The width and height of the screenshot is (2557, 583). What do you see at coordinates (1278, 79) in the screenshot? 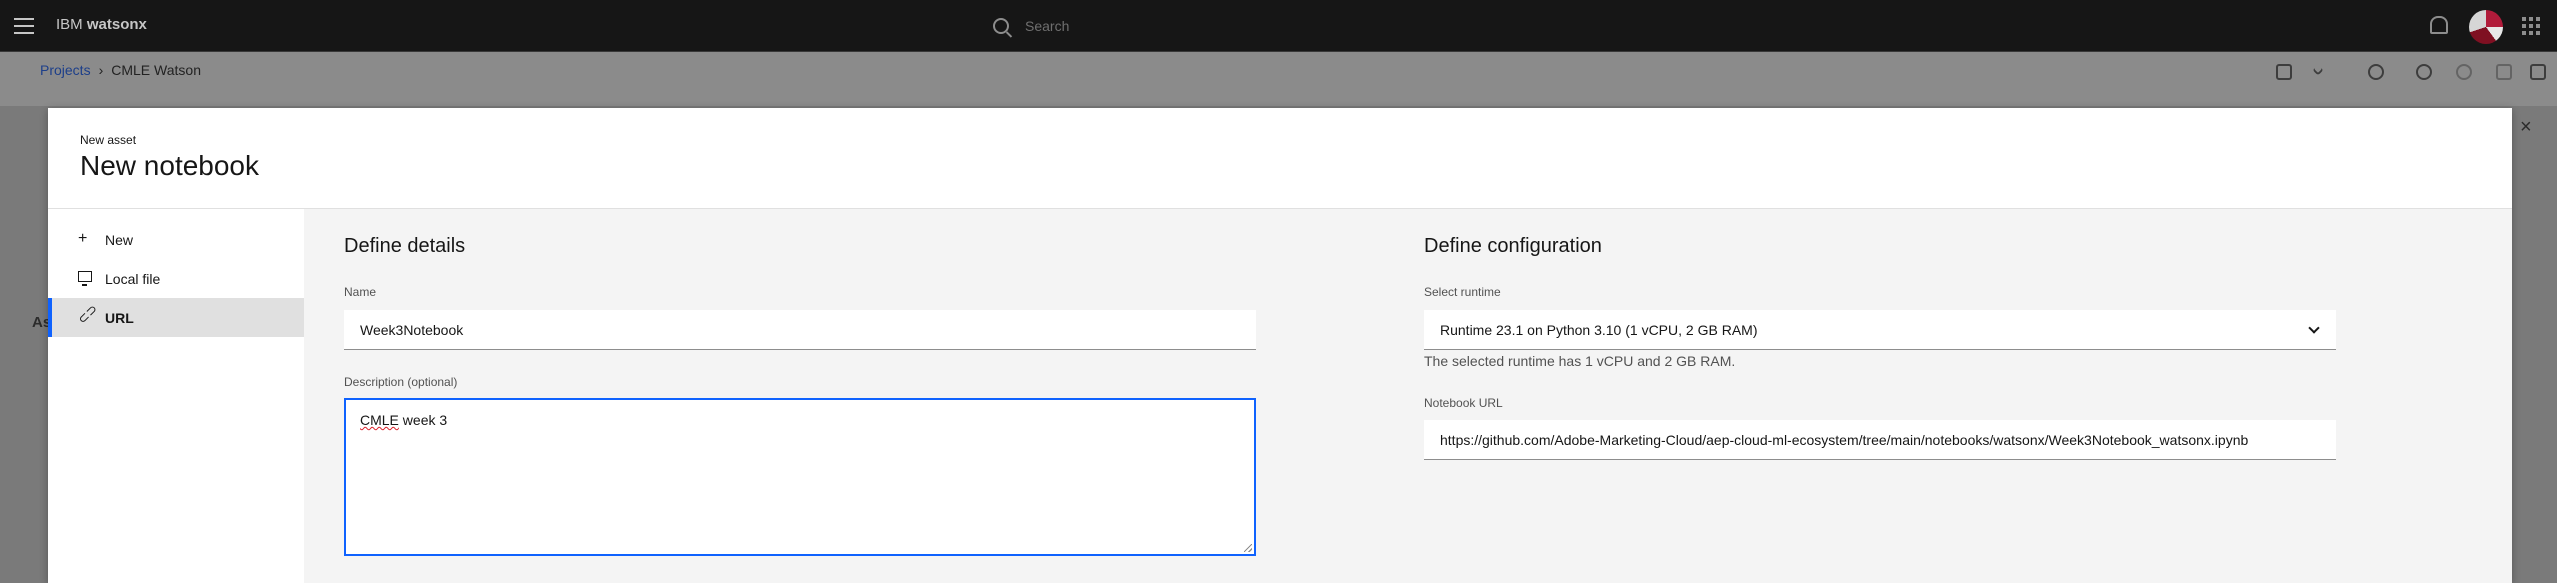
I see `breadcrumb-bar: Projects › CMLE Watson` at bounding box center [1278, 79].